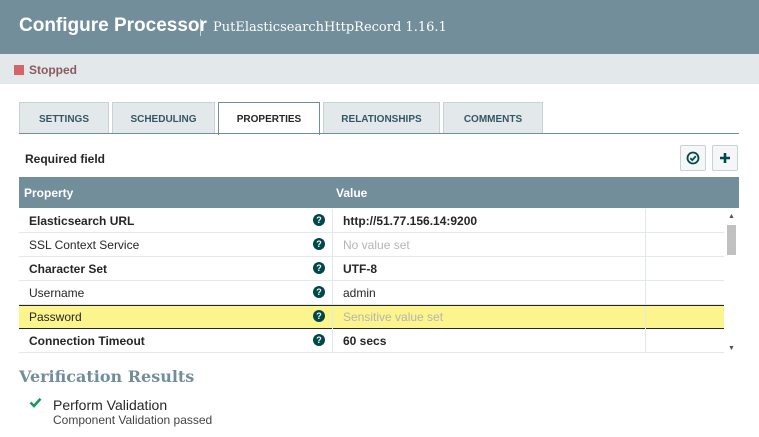 The image size is (759, 437). What do you see at coordinates (163, 117) in the screenshot?
I see `tab-scheduling: SCHEDULING` at bounding box center [163, 117].